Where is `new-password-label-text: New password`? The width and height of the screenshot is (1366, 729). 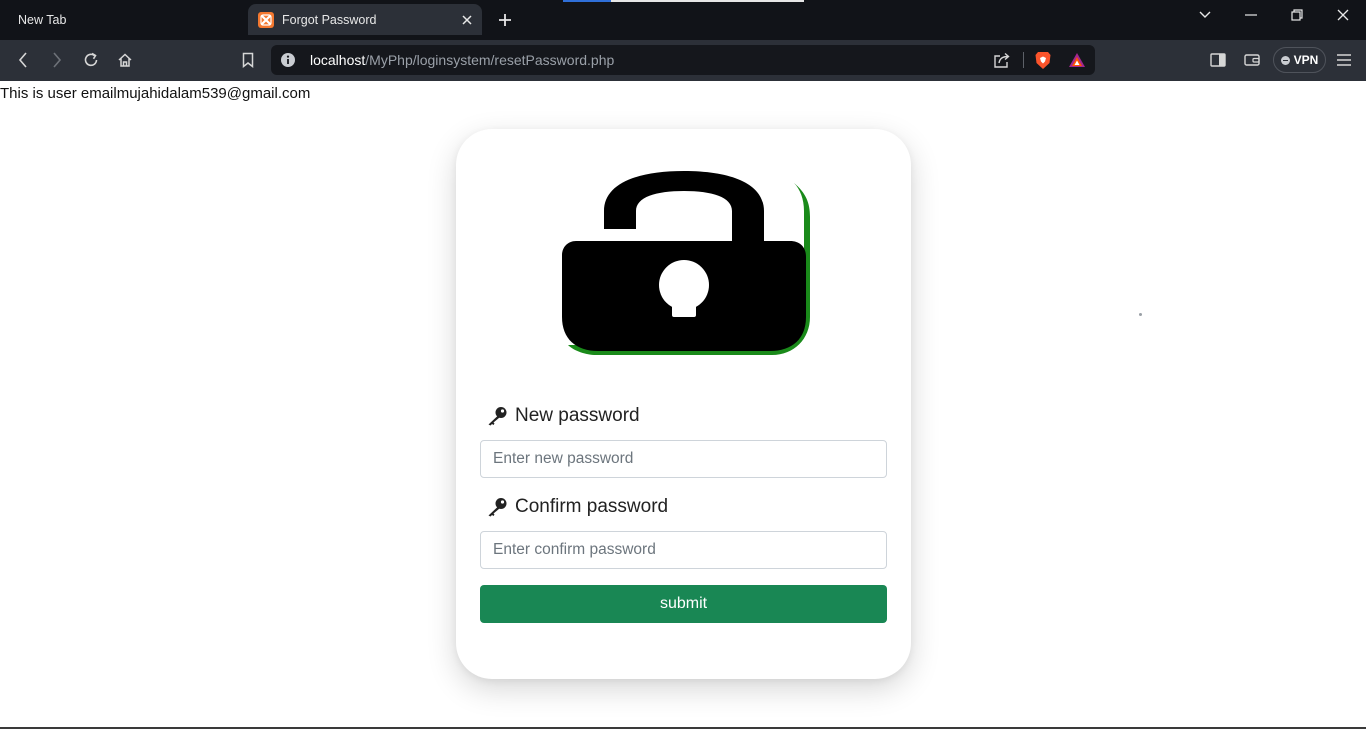
new-password-label-text: New password is located at coordinates (577, 415).